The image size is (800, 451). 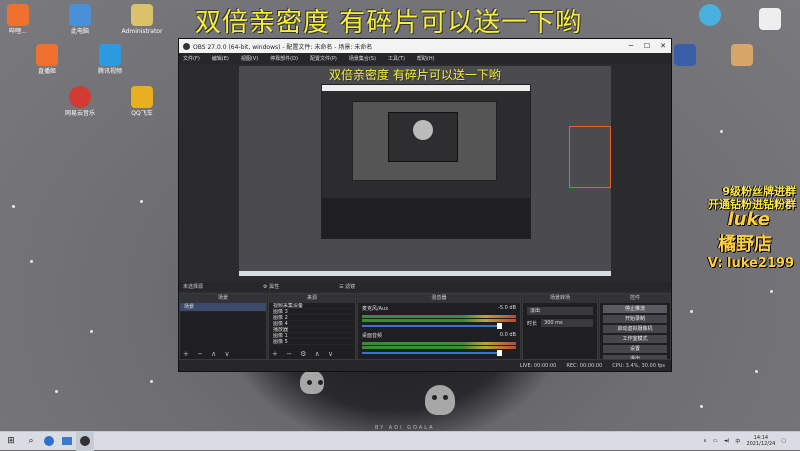 What do you see at coordinates (80, 15) in the screenshot?
I see `computer-icon` at bounding box center [80, 15].